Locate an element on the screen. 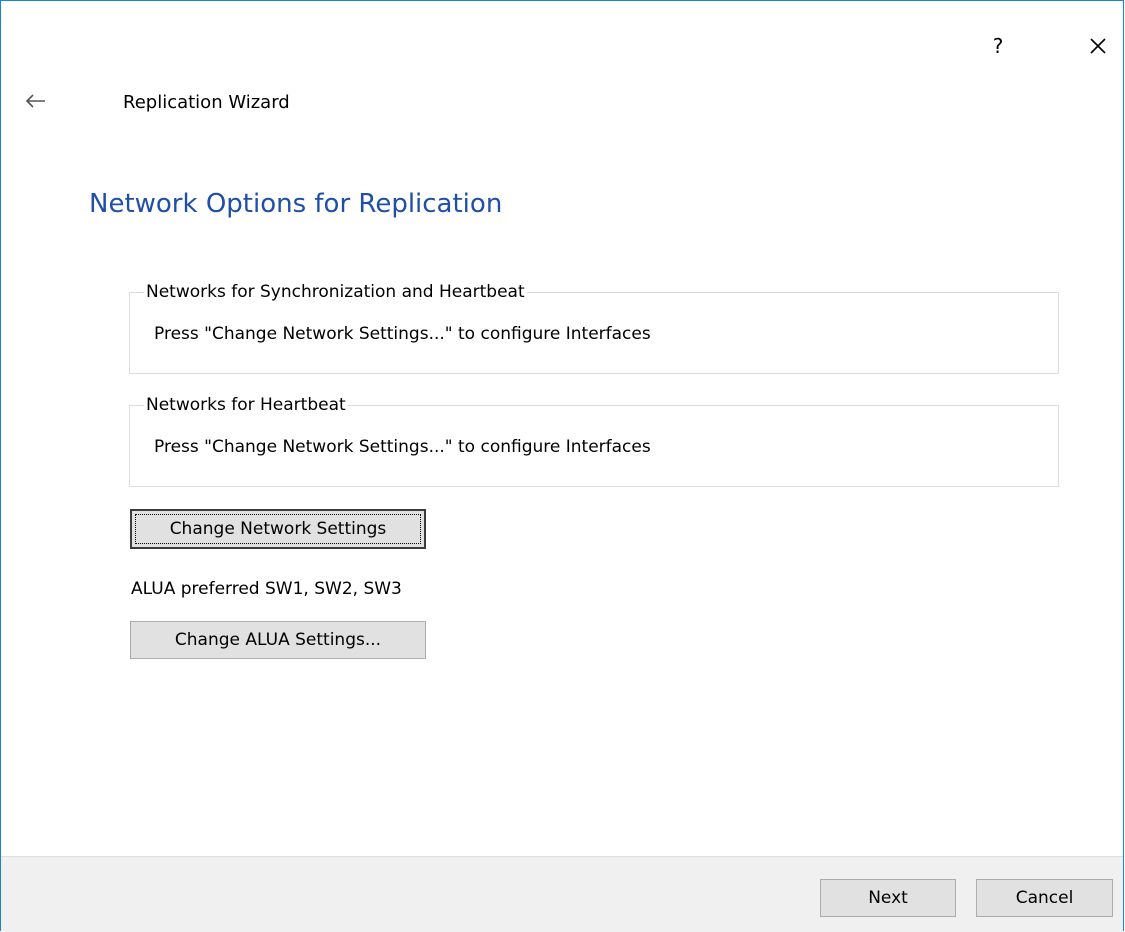  next-button: Next is located at coordinates (888, 898).